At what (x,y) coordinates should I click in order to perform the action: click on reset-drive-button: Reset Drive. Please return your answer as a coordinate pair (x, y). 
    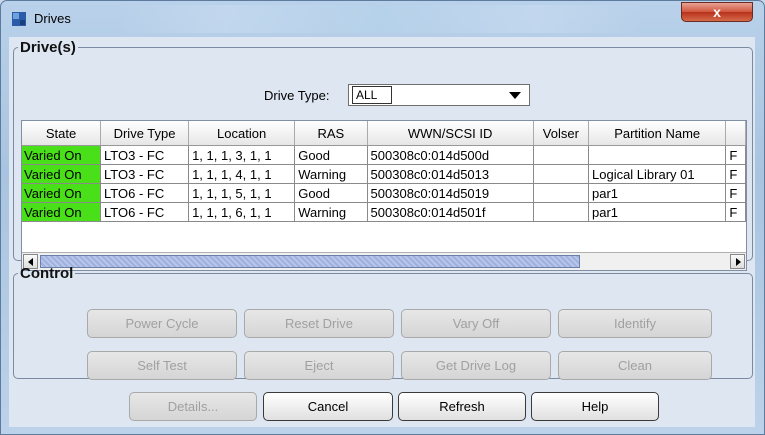
    Looking at the image, I should click on (319, 323).